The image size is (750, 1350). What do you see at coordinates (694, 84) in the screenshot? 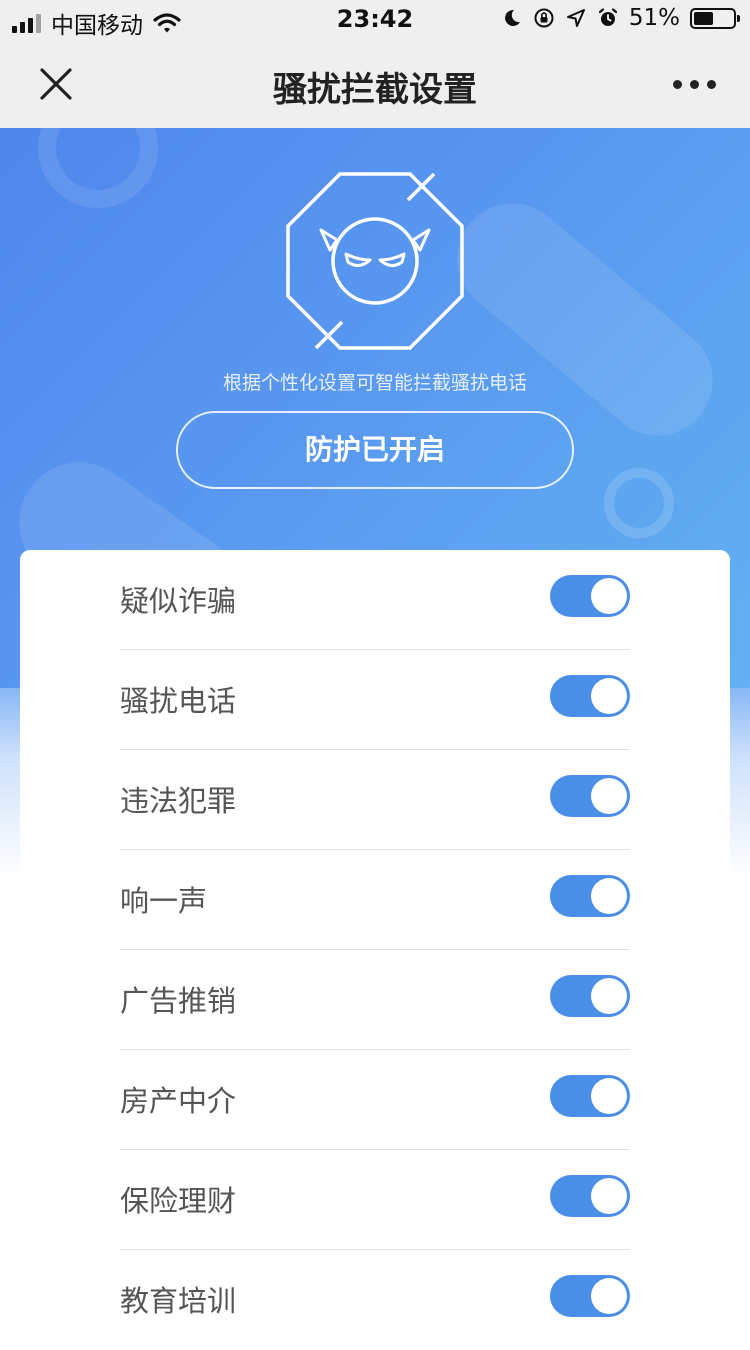
I see `more-dots-icon` at bounding box center [694, 84].